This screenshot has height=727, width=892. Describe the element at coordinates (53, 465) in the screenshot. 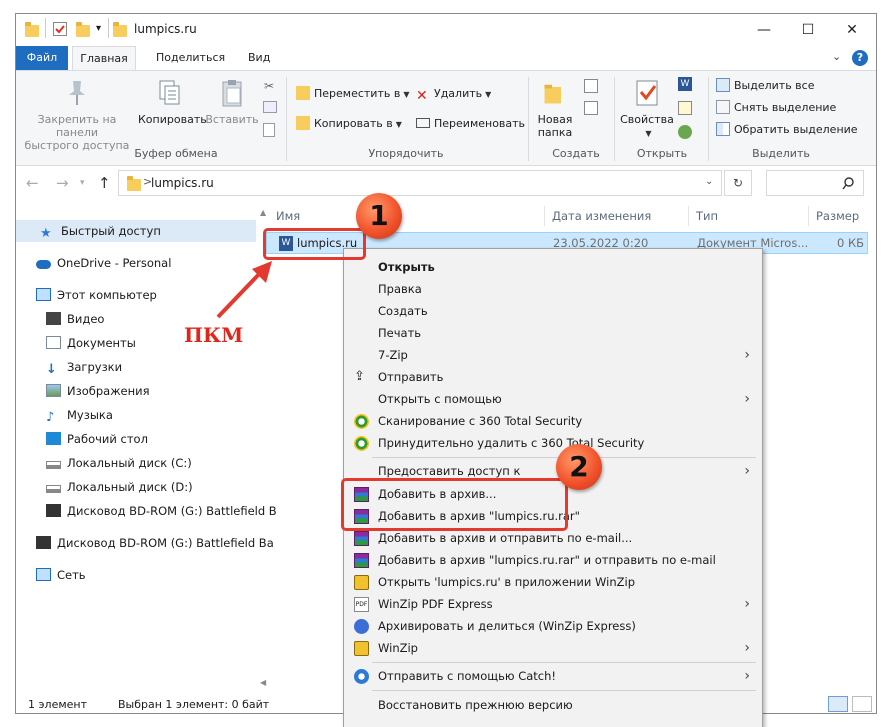

I see `drive-icon` at that location.